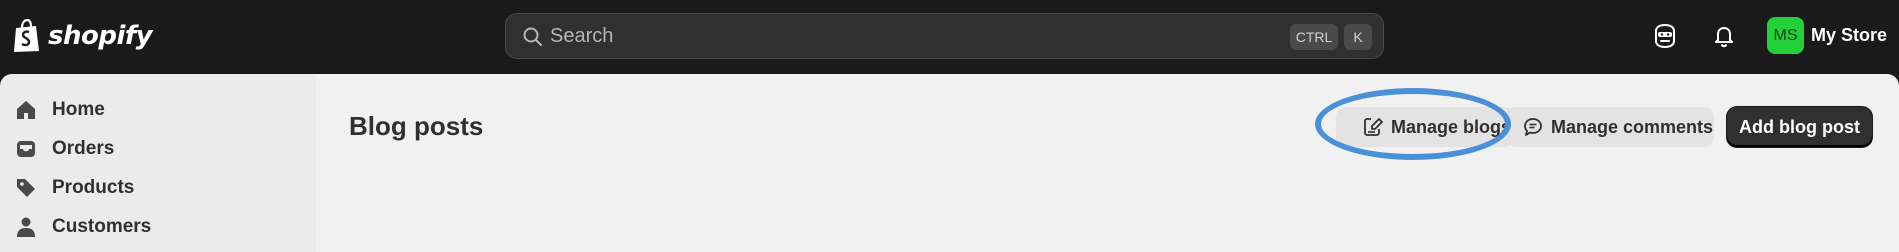 This screenshot has width=1899, height=252. I want to click on store-menu: MS My Store, so click(1827, 35).